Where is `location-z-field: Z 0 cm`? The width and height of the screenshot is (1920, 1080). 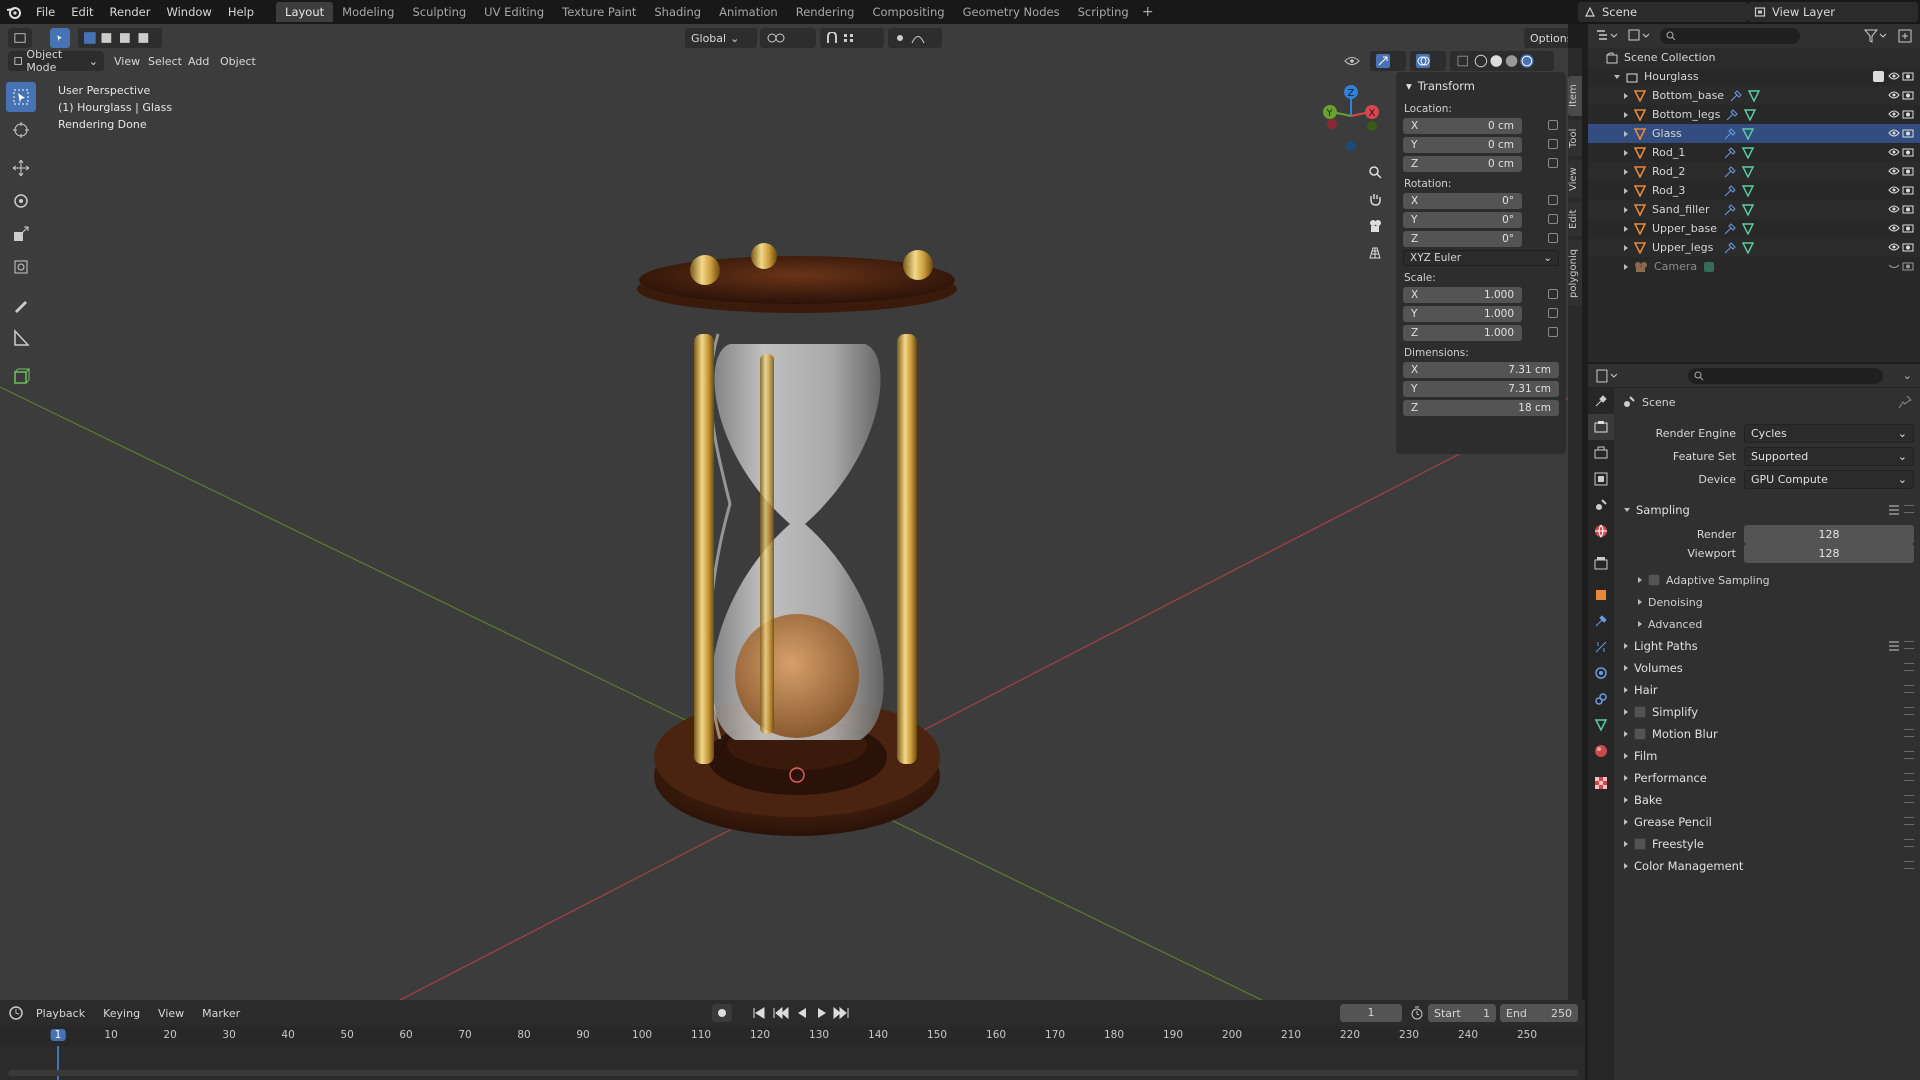 location-z-field: Z 0 cm is located at coordinates (1480, 164).